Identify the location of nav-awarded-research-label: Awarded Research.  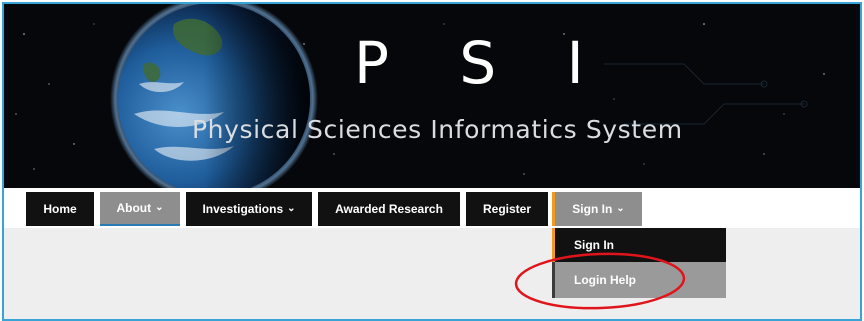
(389, 209).